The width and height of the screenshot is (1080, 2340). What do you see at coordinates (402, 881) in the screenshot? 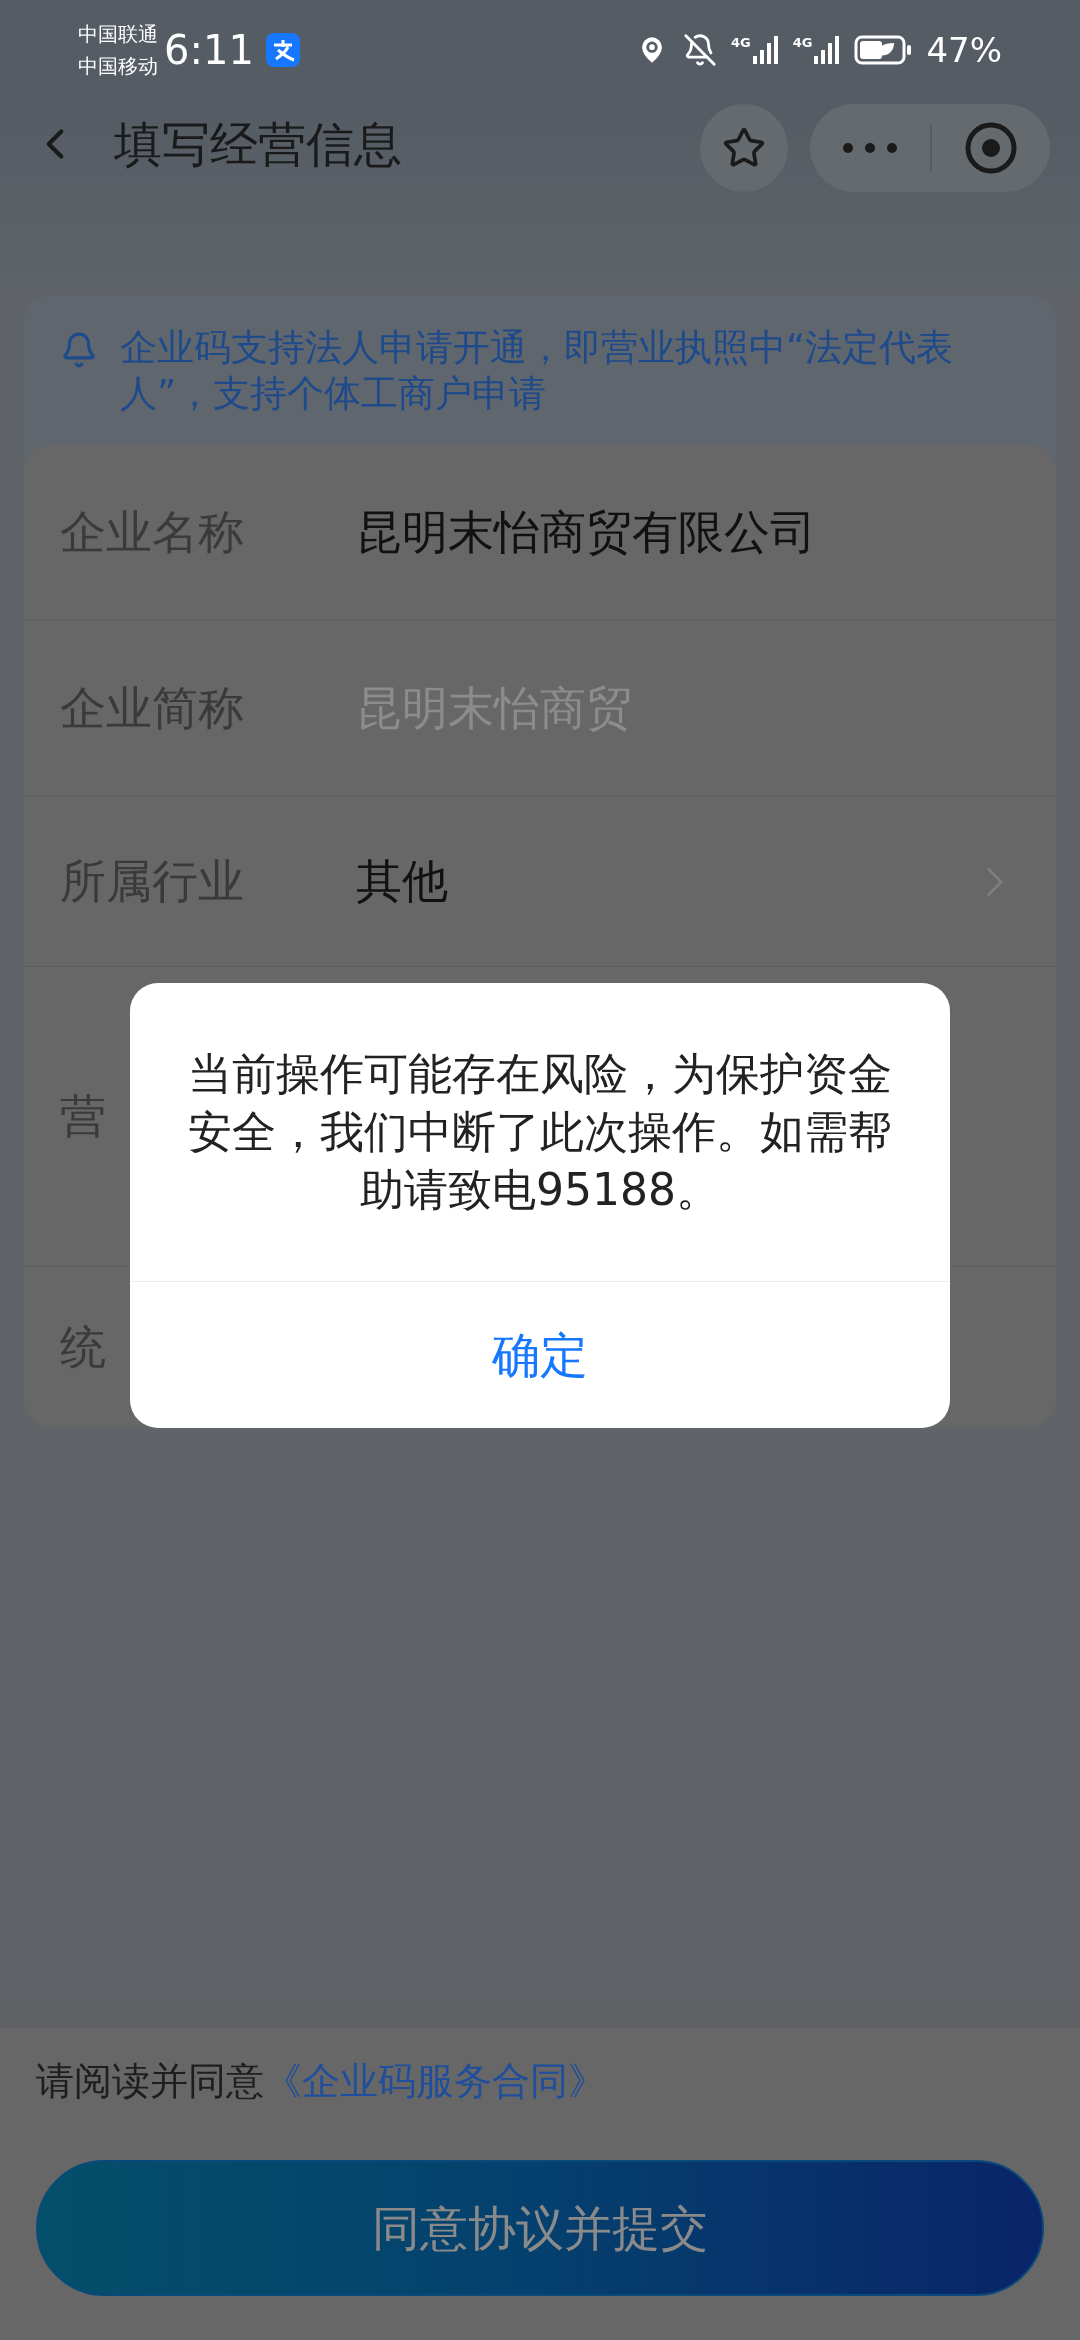
I see `industry-select: 其他` at bounding box center [402, 881].